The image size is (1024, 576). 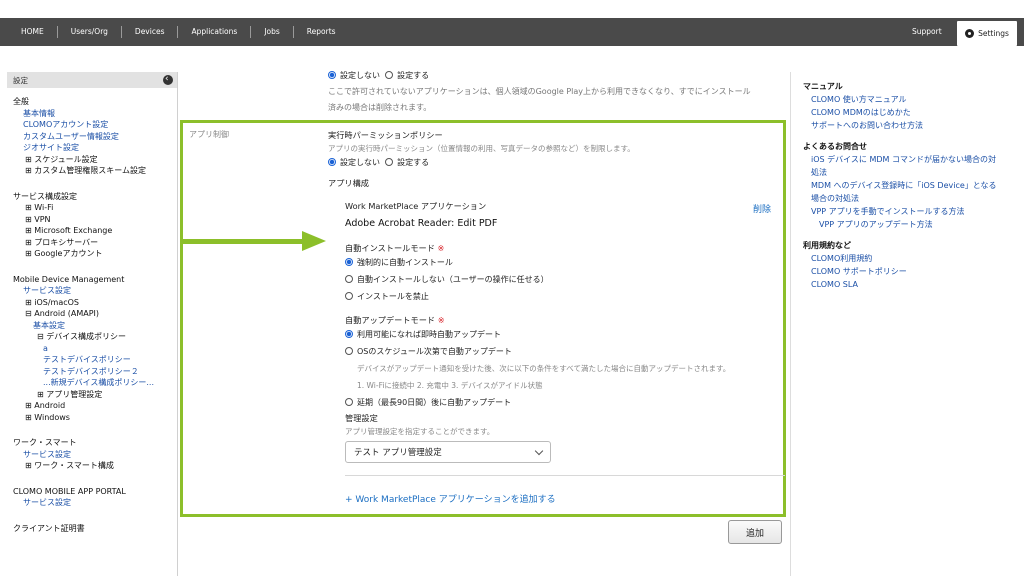 I want to click on nav-devices: Devices, so click(x=150, y=32).